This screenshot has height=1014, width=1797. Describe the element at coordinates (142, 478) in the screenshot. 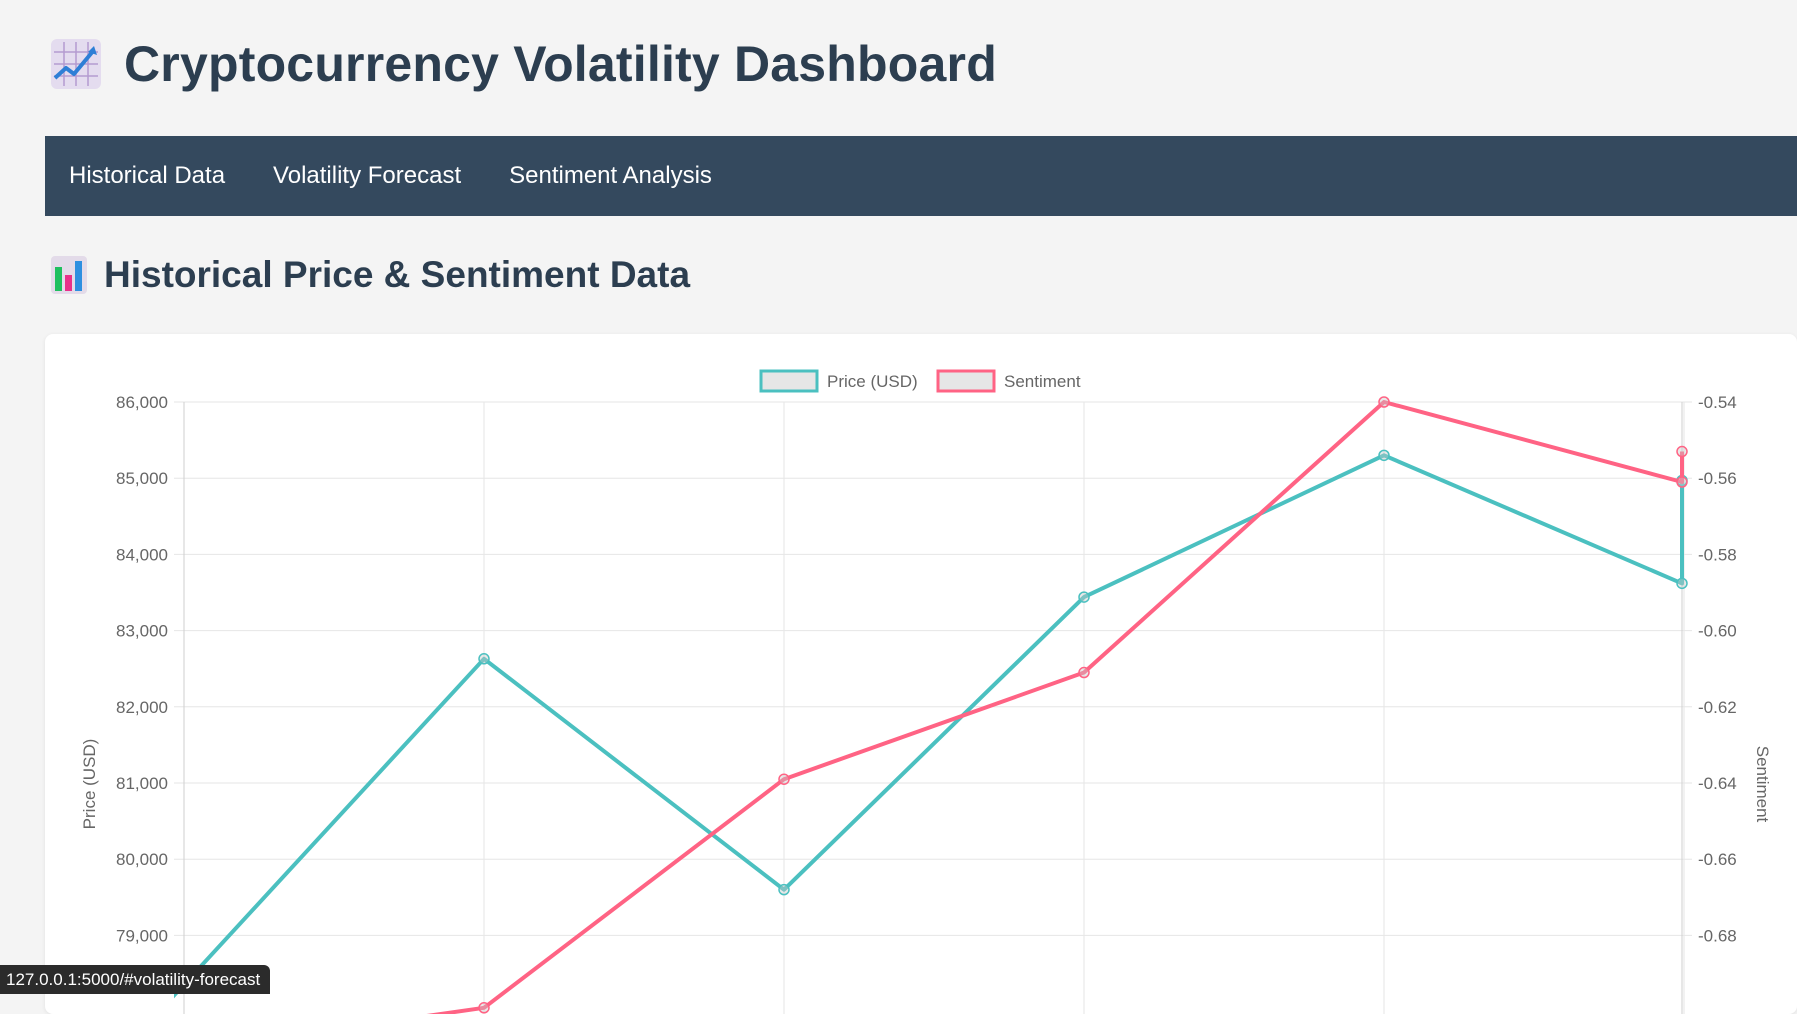

I see `y-left-tick-label: 85,000` at that location.